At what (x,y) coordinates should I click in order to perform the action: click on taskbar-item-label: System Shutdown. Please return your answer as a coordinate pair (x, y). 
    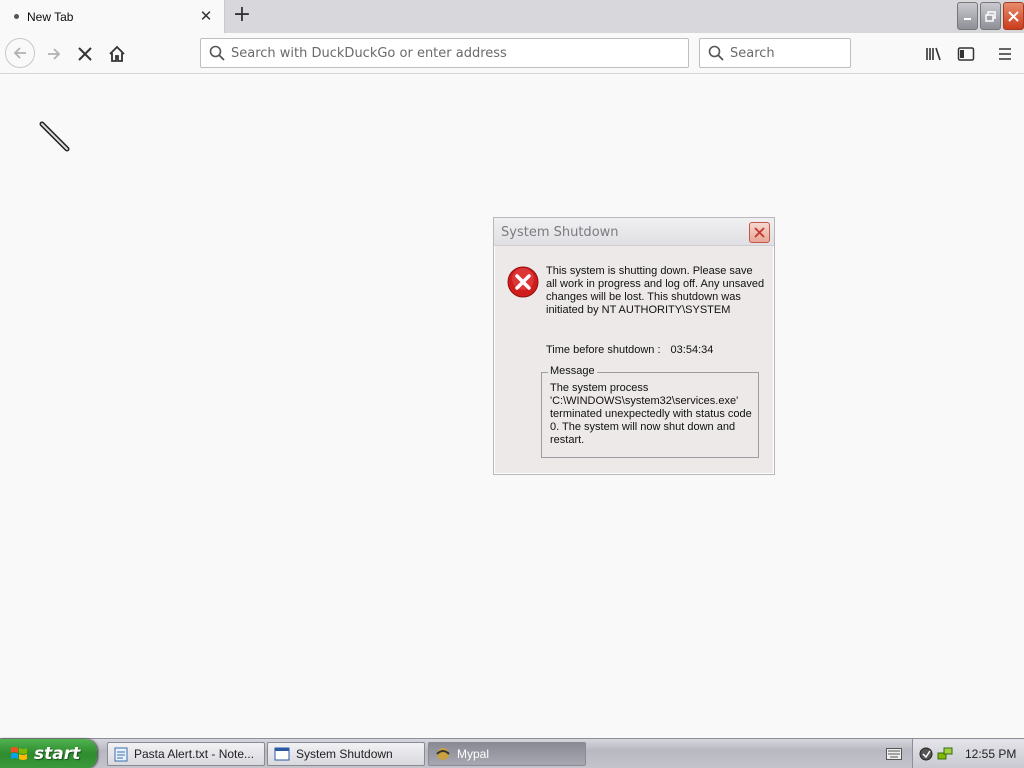
    Looking at the image, I should click on (344, 754).